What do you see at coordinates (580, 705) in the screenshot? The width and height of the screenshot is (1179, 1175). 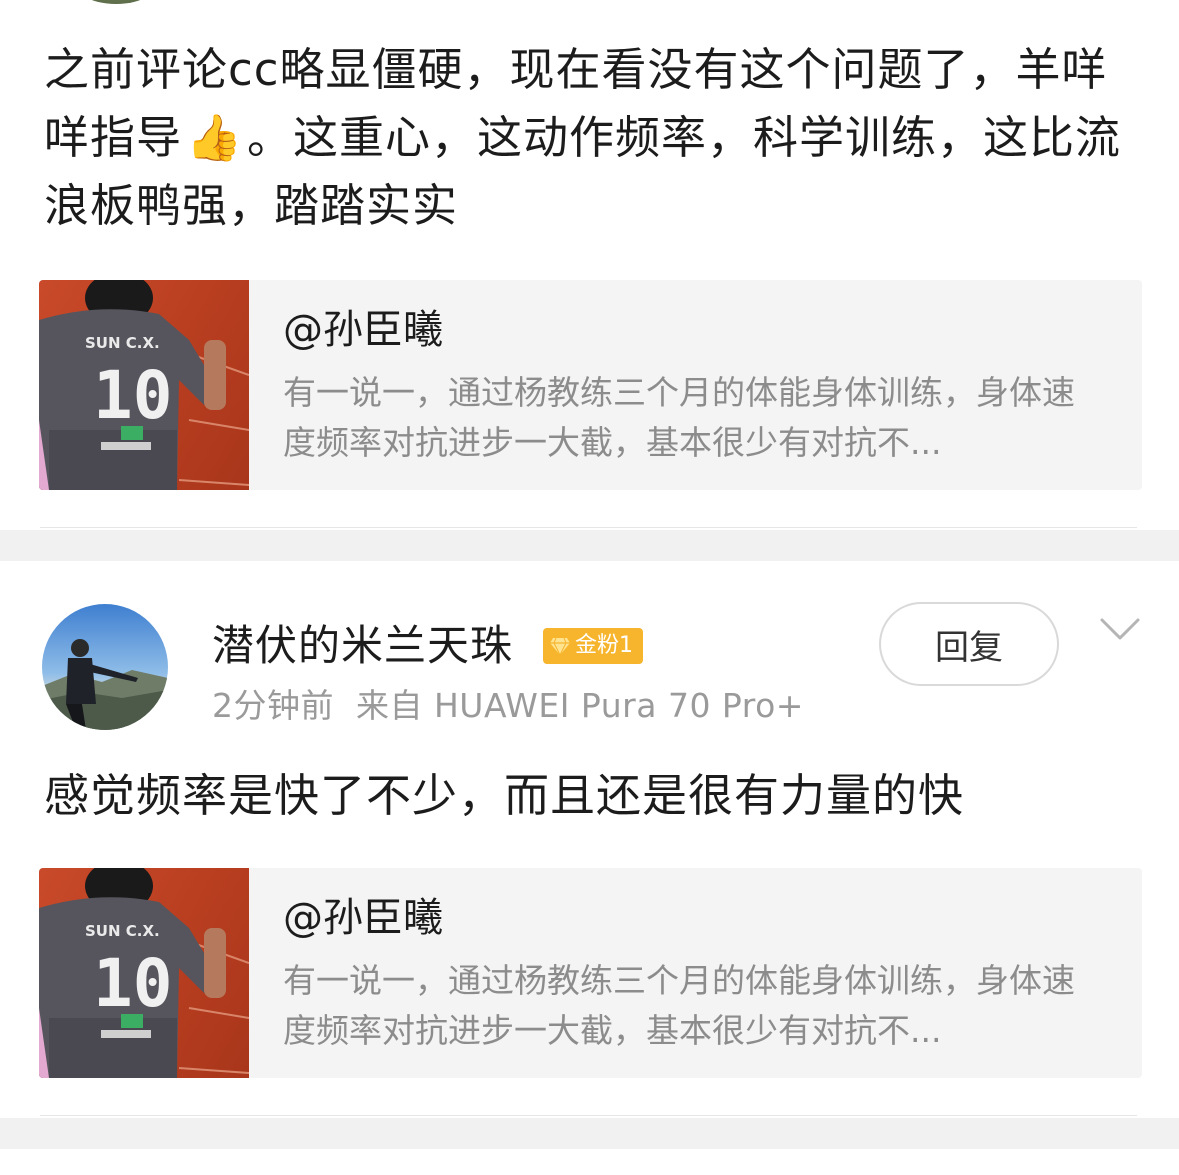 I see `comment-source: 来自 HUAWEI Pura 70 Pro+` at bounding box center [580, 705].